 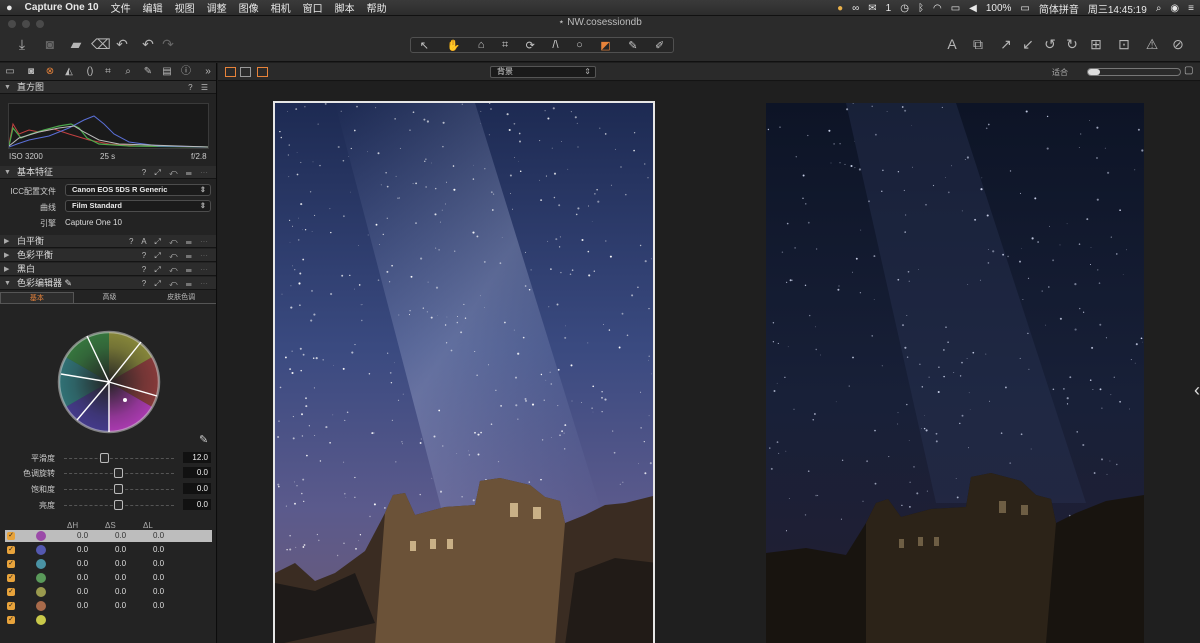 What do you see at coordinates (50, 72) in the screenshot?
I see `color-tab-icon: ⊗` at bounding box center [50, 72].